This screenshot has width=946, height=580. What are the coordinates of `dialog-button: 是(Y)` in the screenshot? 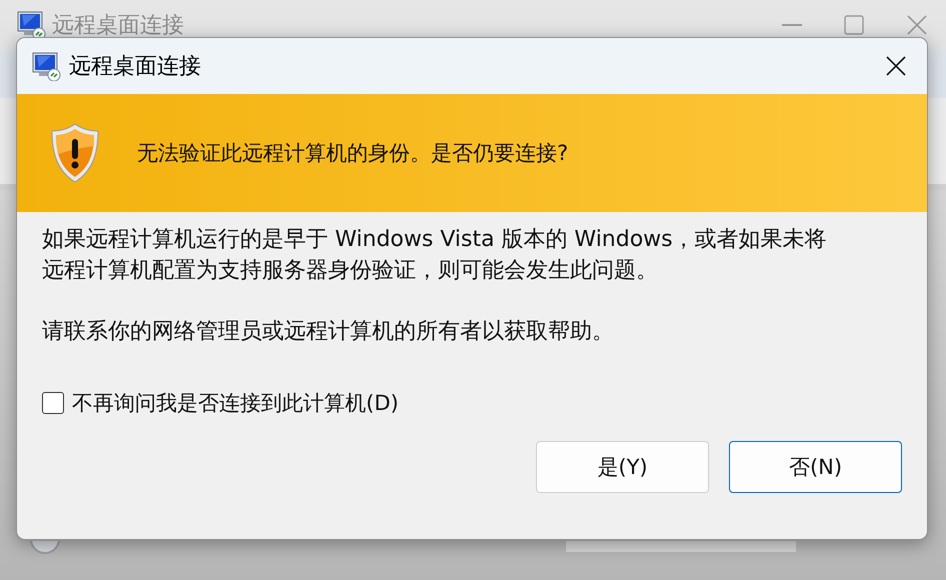 It's located at (622, 467).